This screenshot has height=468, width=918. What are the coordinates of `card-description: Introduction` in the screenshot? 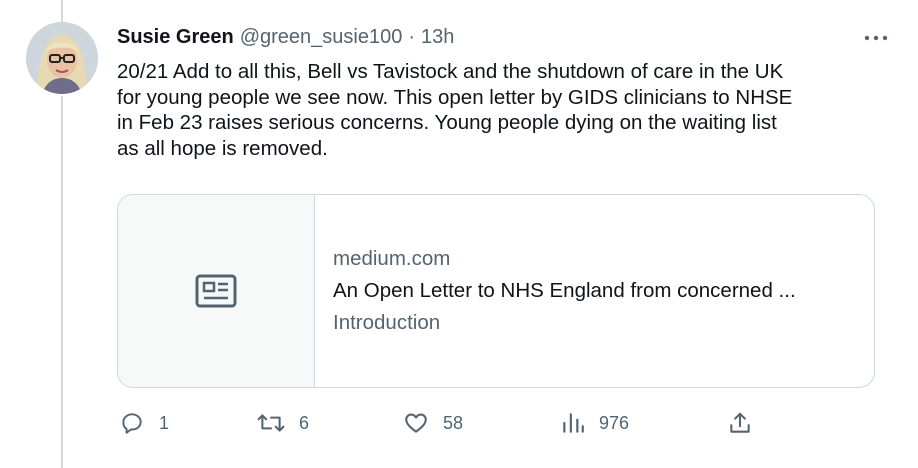 It's located at (387, 322).